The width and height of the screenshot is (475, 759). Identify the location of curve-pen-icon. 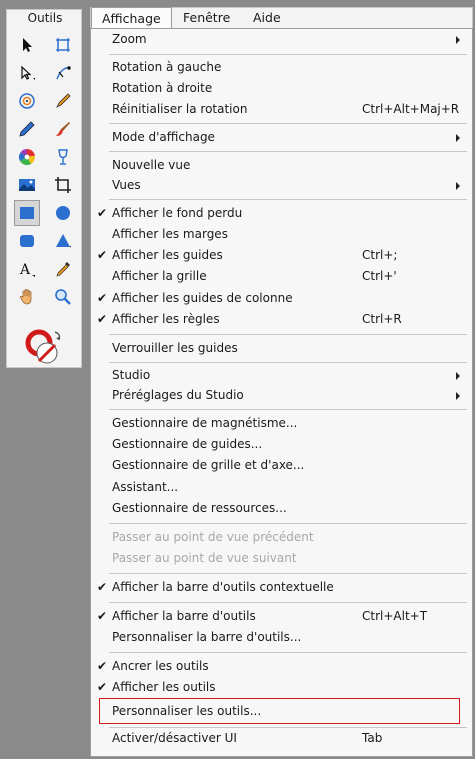
(63, 73).